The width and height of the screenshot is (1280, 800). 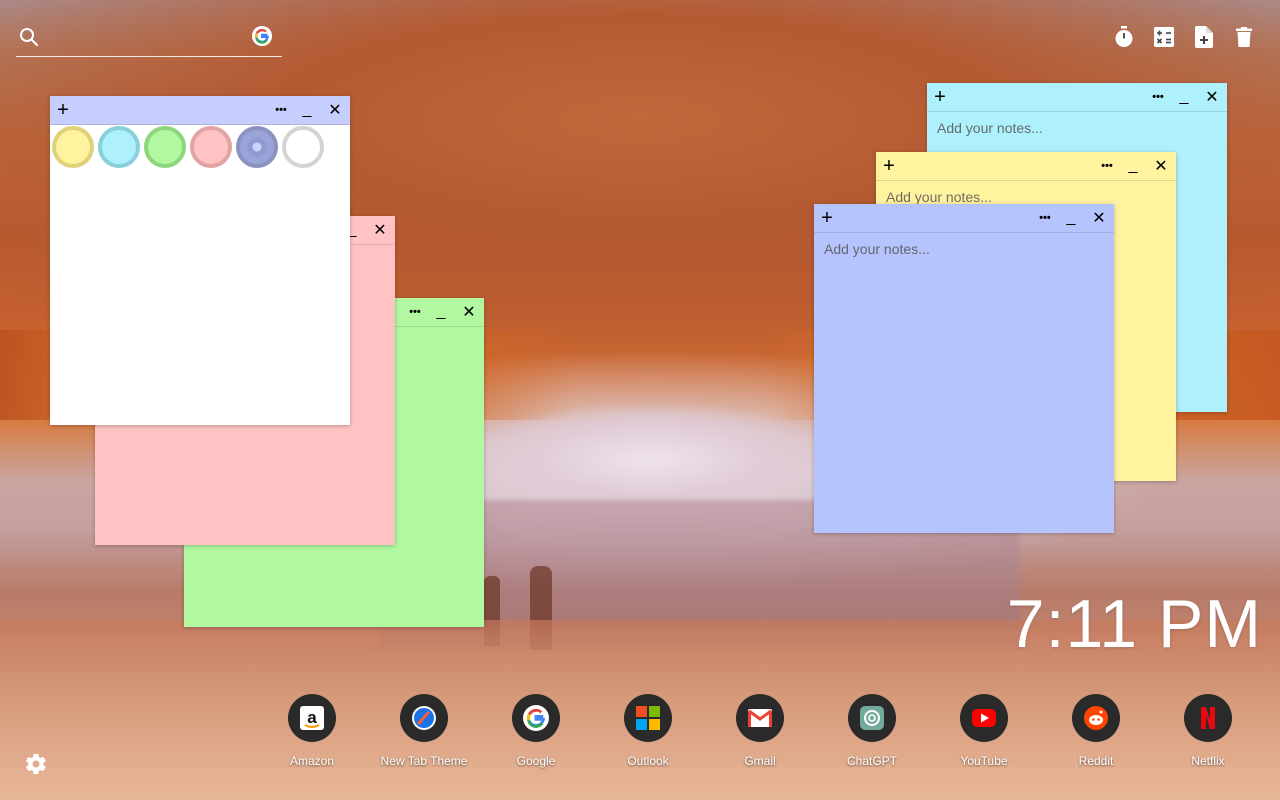 I want to click on trash-icon, so click(x=1244, y=37).